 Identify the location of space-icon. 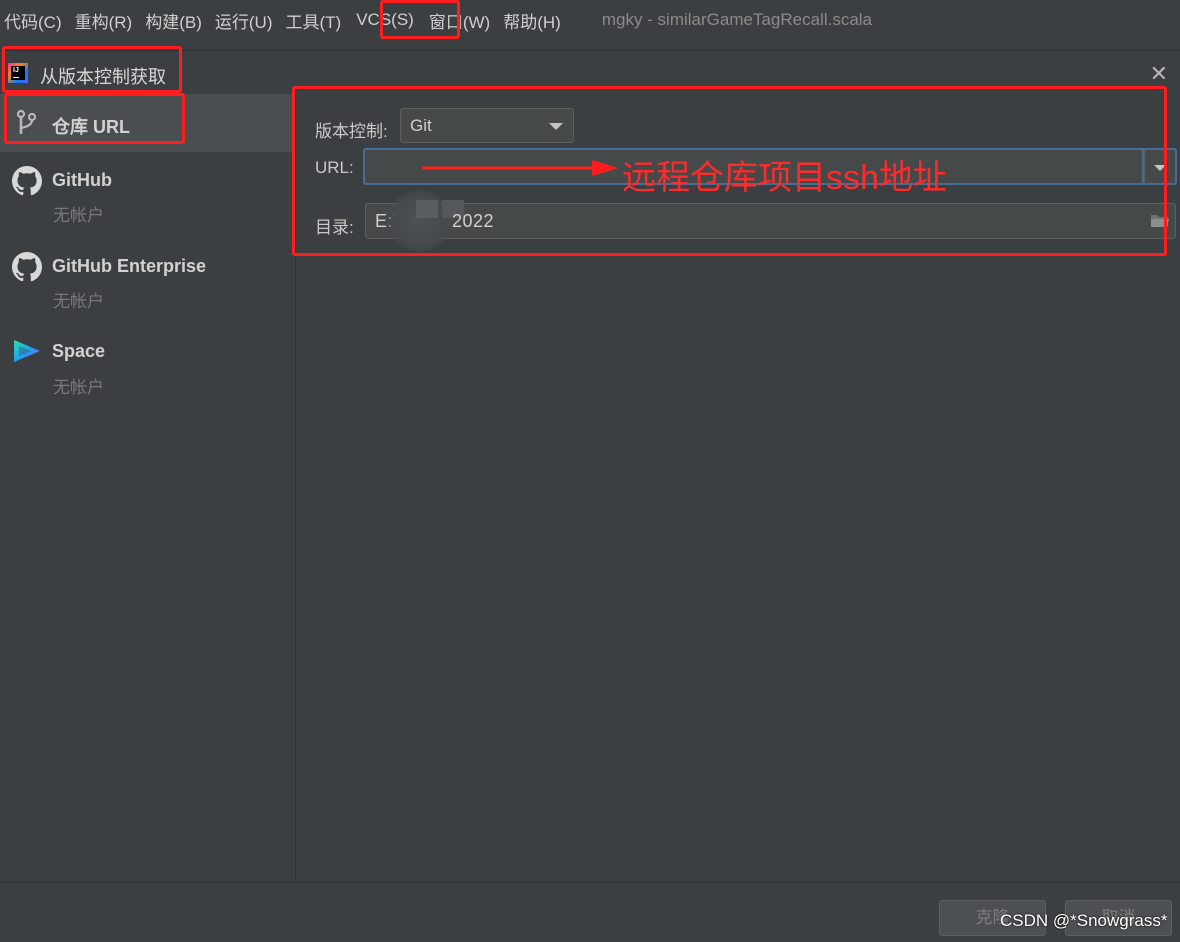
(27, 351).